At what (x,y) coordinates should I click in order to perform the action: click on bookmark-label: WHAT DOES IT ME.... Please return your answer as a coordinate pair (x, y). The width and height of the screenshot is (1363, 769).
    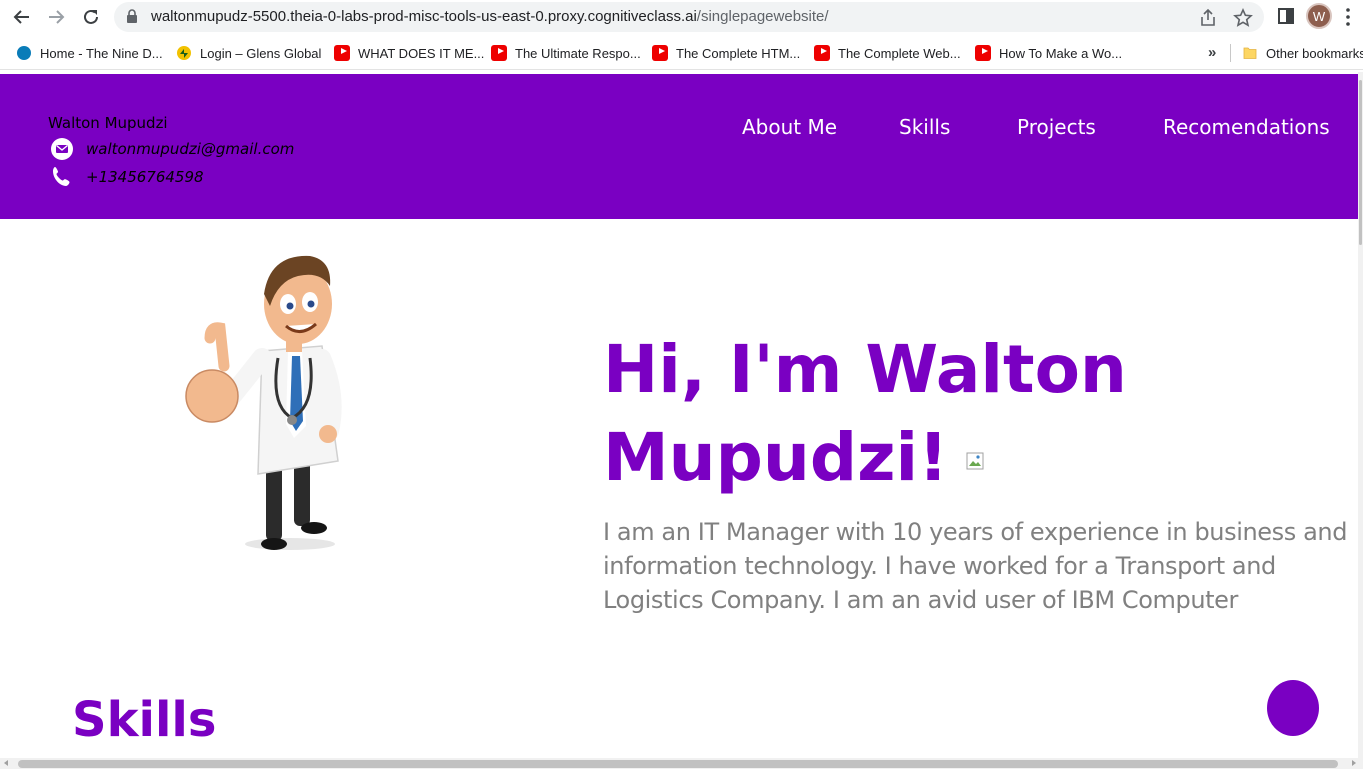
    Looking at the image, I should click on (421, 53).